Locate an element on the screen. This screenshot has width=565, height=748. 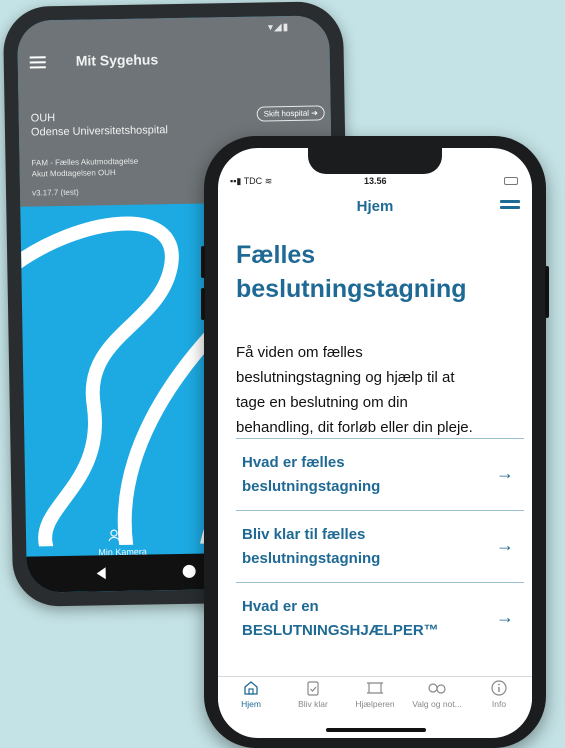
person-card-icon is located at coordinates (115, 535).